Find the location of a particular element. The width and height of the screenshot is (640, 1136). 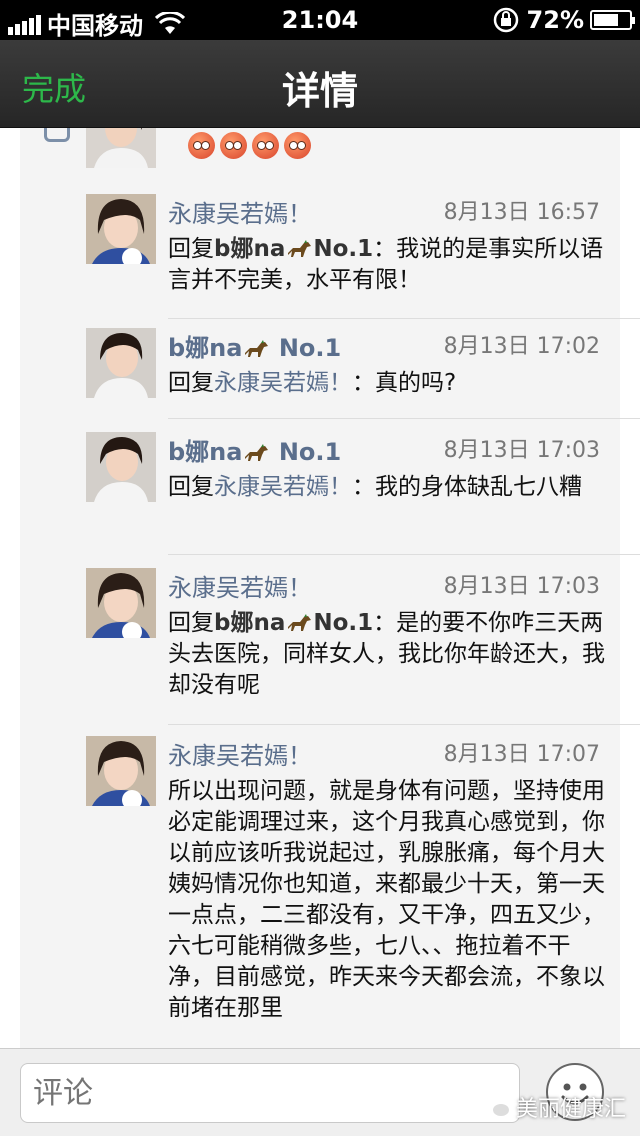

rotation-lock-icon is located at coordinates (505, 20).